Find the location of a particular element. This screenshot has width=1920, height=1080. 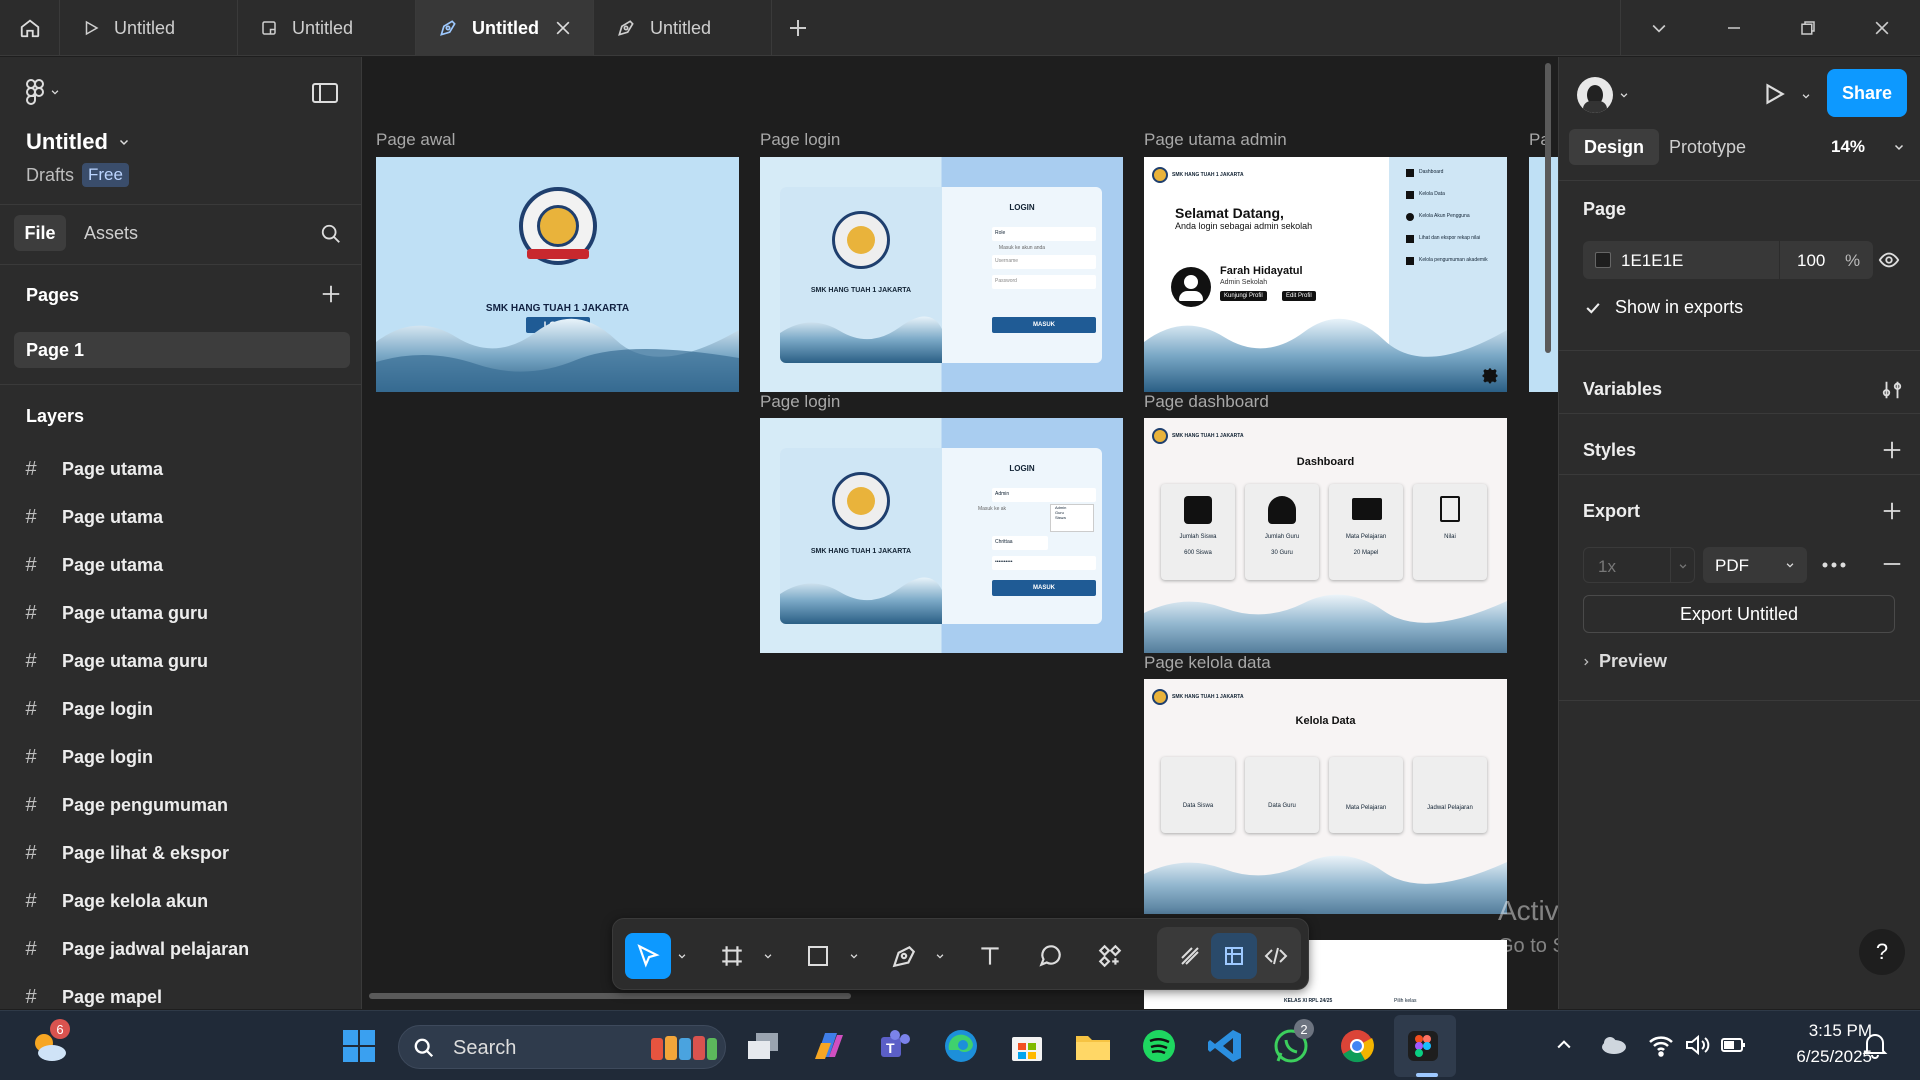

main-menu-button is located at coordinates (43, 92).